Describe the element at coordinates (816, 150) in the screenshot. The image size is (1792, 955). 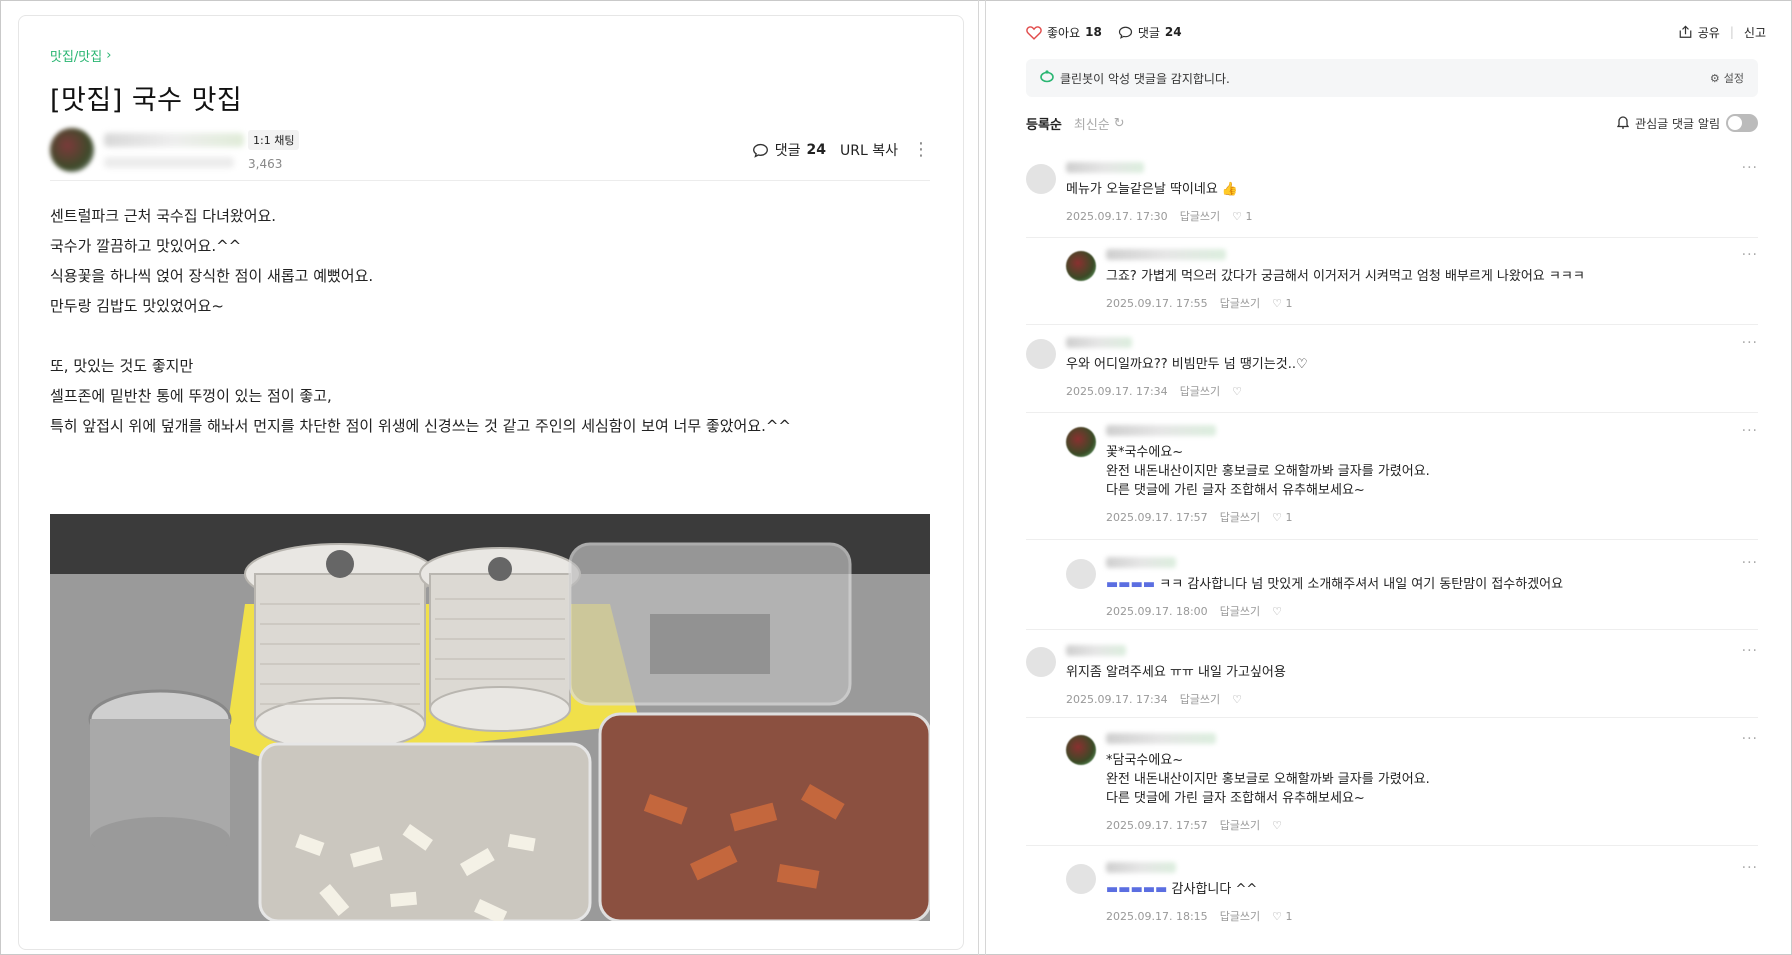
I see `comment-count: 24` at that location.